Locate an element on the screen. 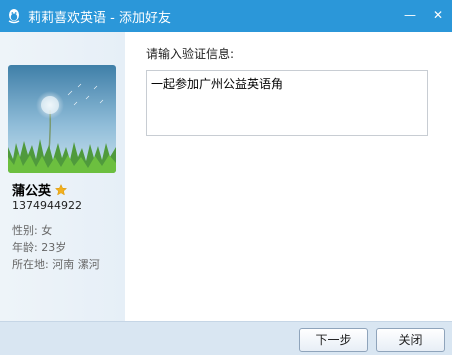 The height and width of the screenshot is (355, 452). contact-nickname: 蒲公英 is located at coordinates (32, 191).